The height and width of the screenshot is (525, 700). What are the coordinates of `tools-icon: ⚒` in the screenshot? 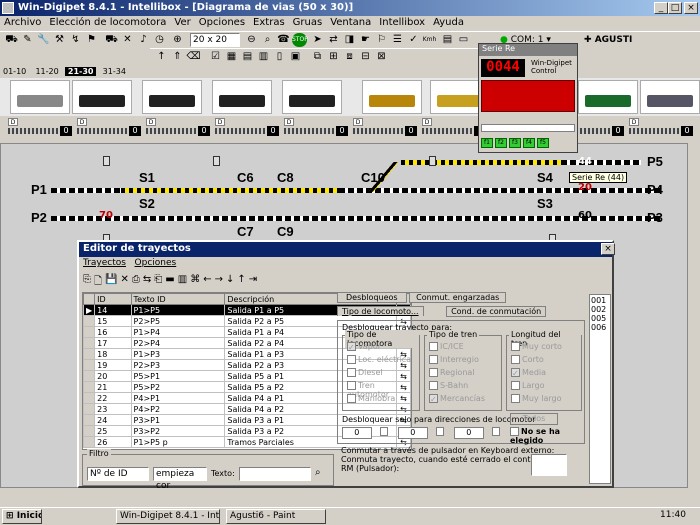 It's located at (59, 40).